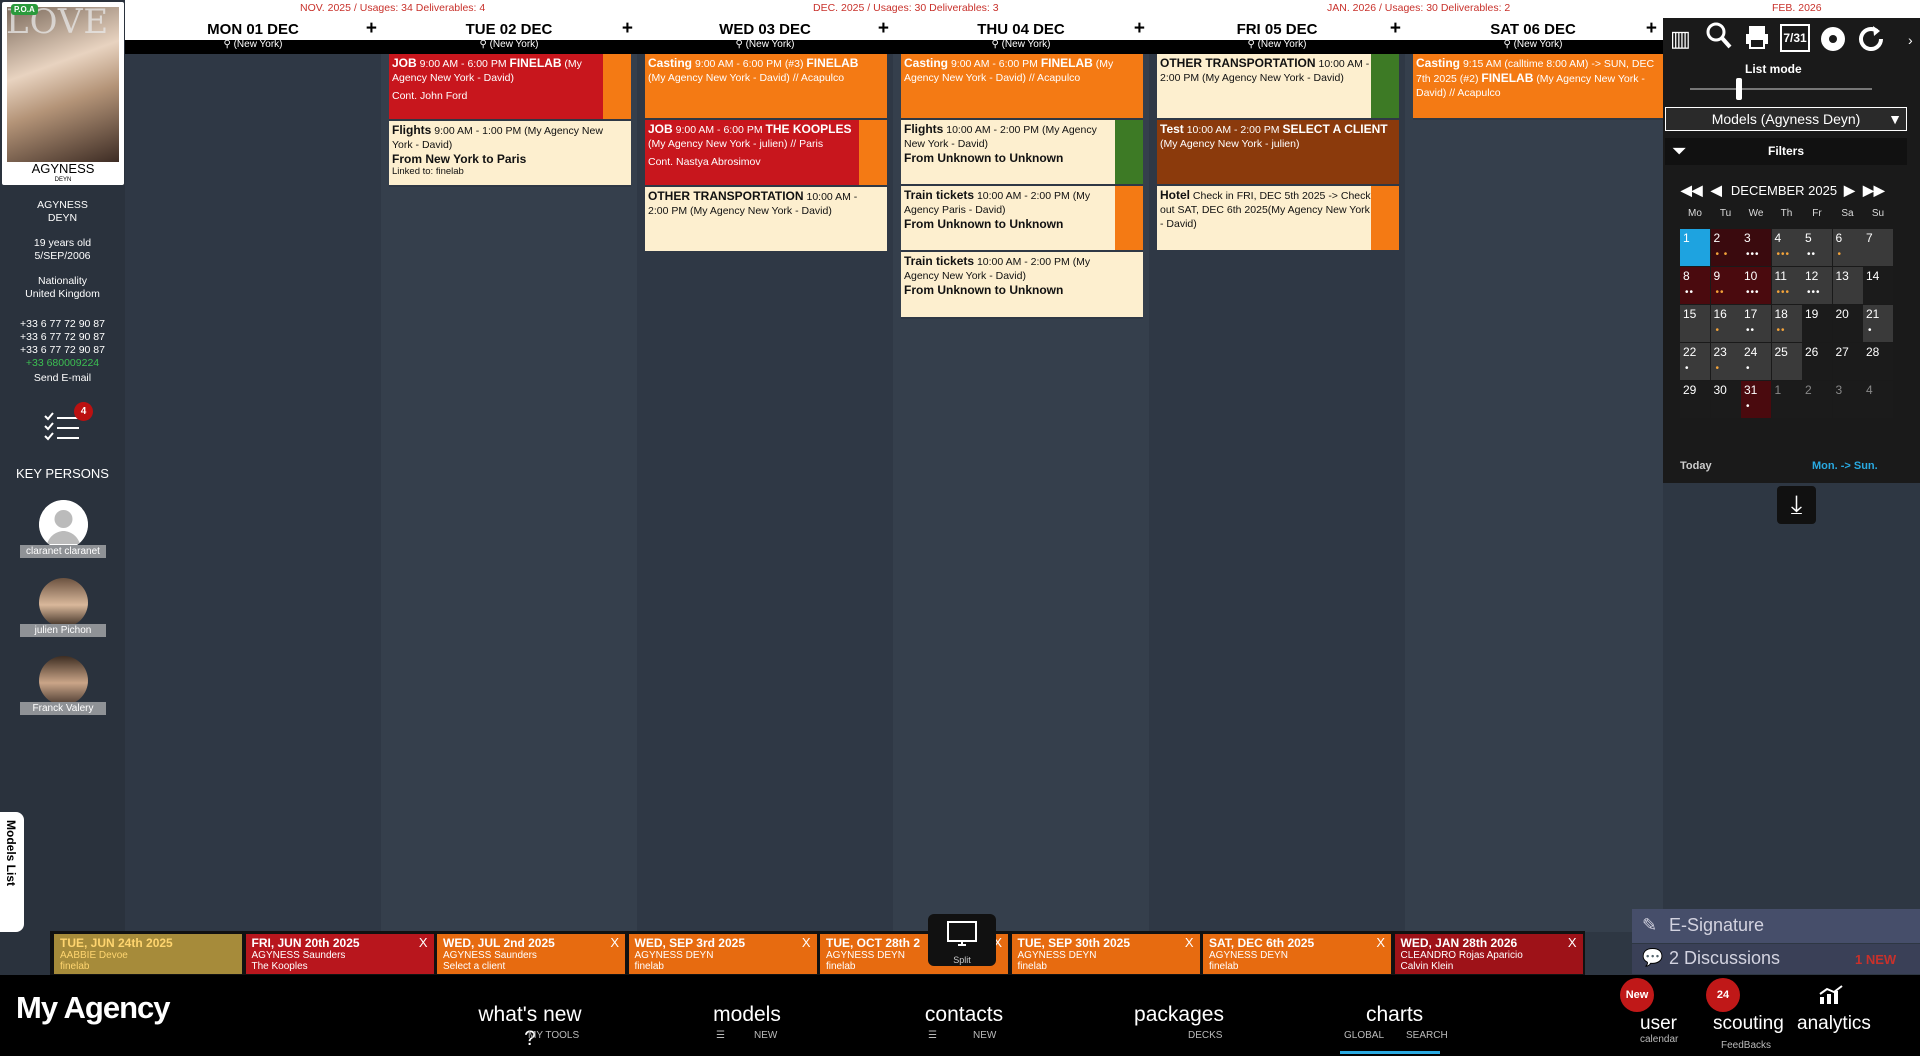 This screenshot has width=1920, height=1056. I want to click on calendar-day: 7, so click(1878, 247).